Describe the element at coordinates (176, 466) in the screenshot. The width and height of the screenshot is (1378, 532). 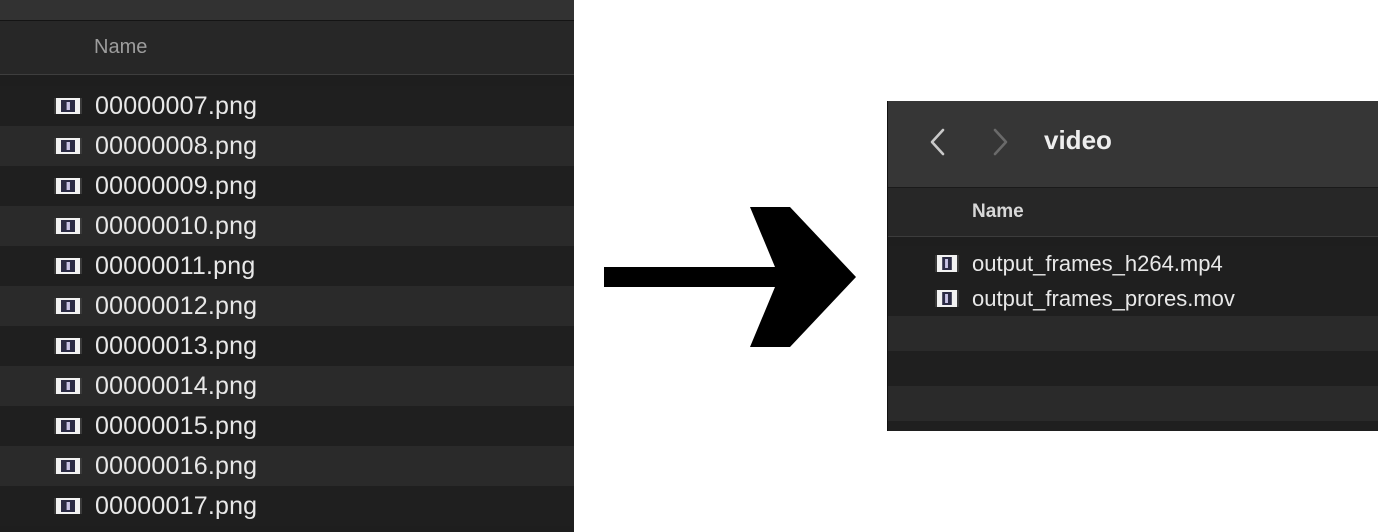
I see `file-name: 00000016.png` at that location.